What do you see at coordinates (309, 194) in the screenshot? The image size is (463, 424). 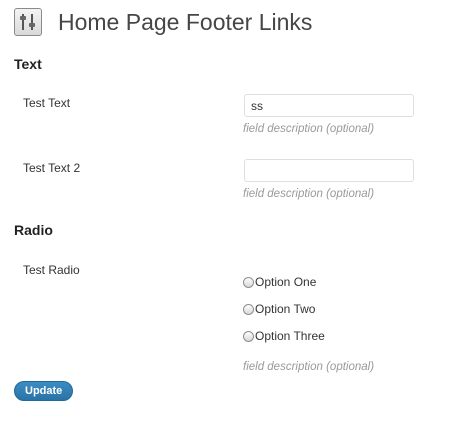 I see `field-description-test-text-2: field description (optional)` at bounding box center [309, 194].